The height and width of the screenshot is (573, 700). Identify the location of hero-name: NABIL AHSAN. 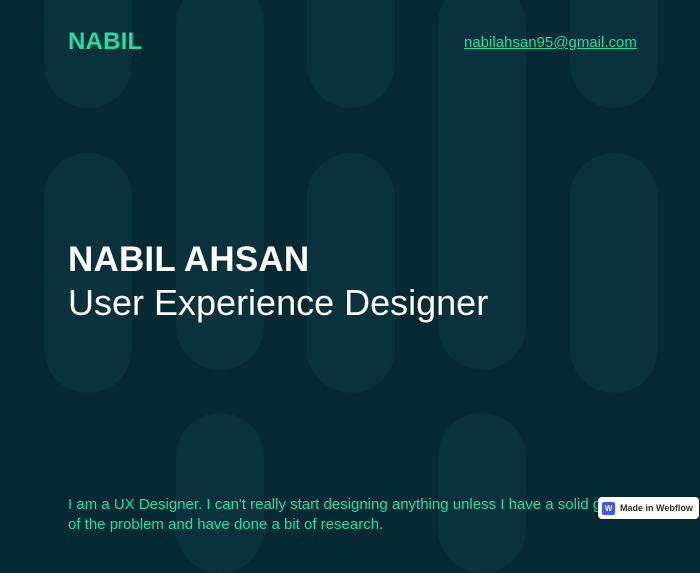
(189, 259).